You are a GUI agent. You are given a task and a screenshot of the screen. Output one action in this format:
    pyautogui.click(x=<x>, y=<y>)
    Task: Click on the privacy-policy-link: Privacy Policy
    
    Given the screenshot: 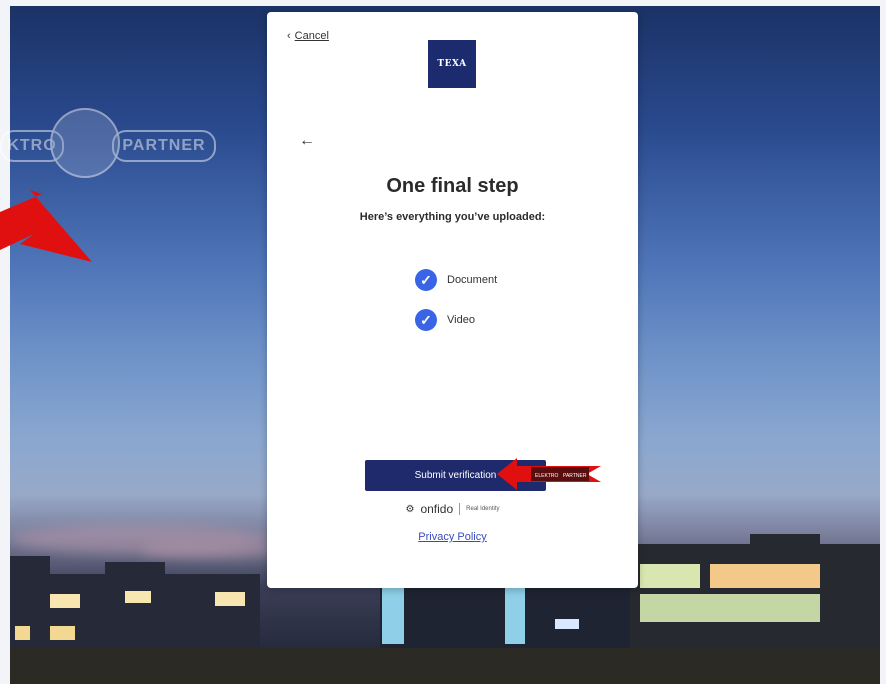 What is the action you would take?
    pyautogui.click(x=452, y=537)
    